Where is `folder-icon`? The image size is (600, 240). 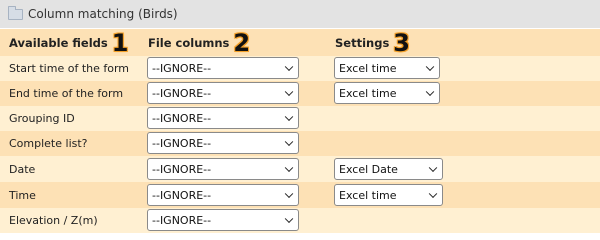
folder-icon is located at coordinates (15, 13).